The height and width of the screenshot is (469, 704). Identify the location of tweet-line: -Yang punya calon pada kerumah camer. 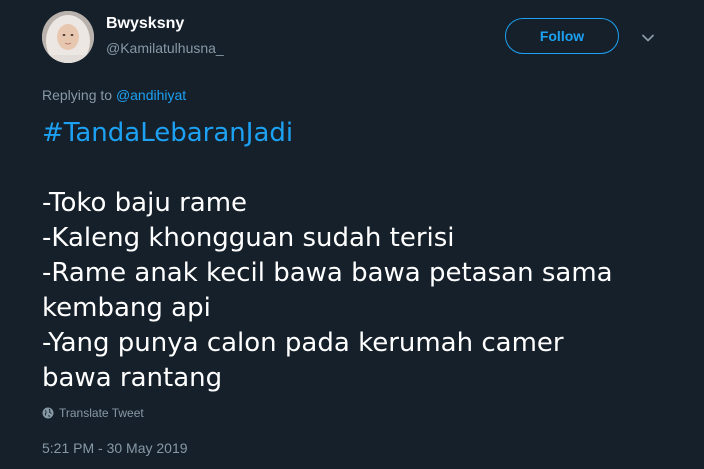
(303, 343).